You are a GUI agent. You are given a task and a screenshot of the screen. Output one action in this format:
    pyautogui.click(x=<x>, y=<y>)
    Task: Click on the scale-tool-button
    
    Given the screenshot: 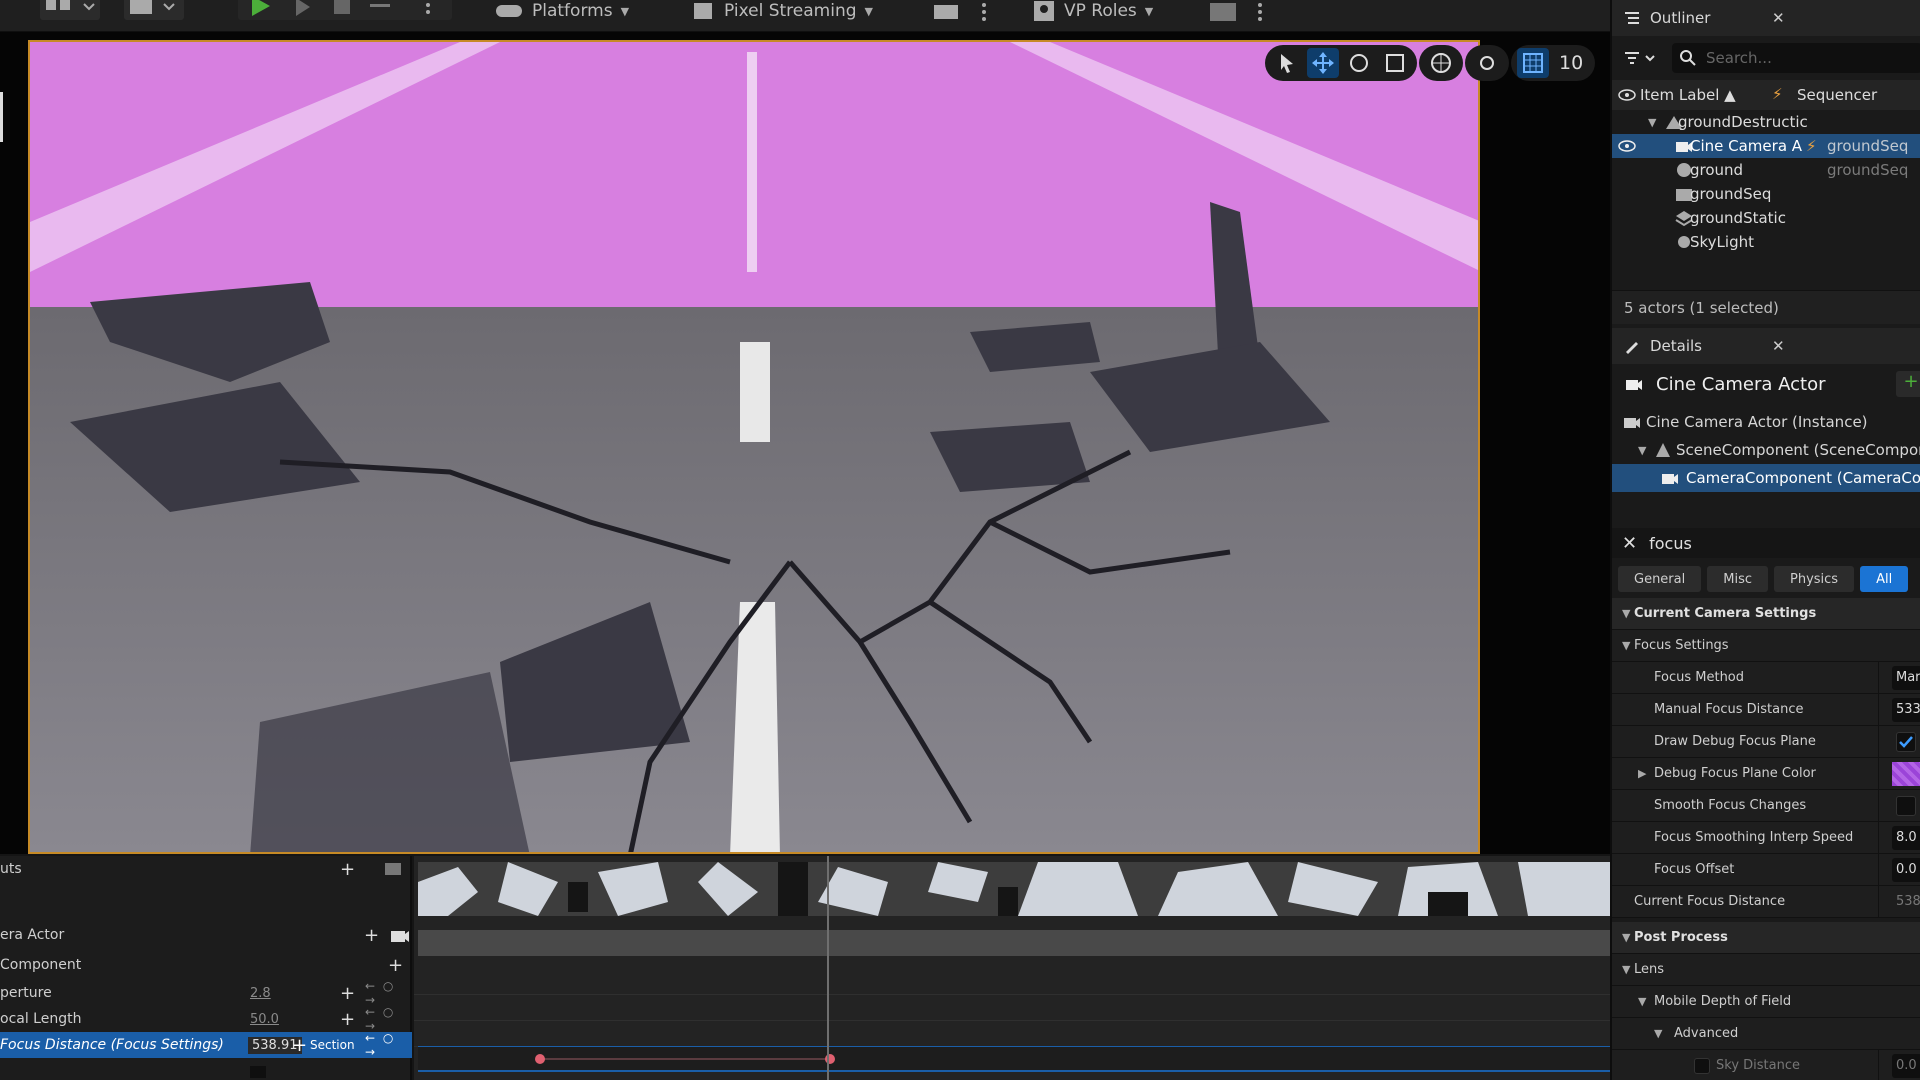 What is the action you would take?
    pyautogui.click(x=1395, y=63)
    